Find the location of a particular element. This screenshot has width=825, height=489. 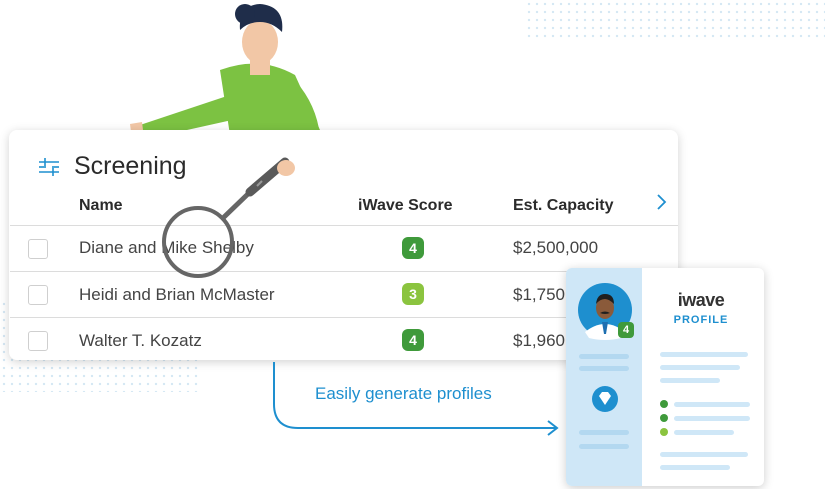

avatar-score-badge: 4 is located at coordinates (626, 330).